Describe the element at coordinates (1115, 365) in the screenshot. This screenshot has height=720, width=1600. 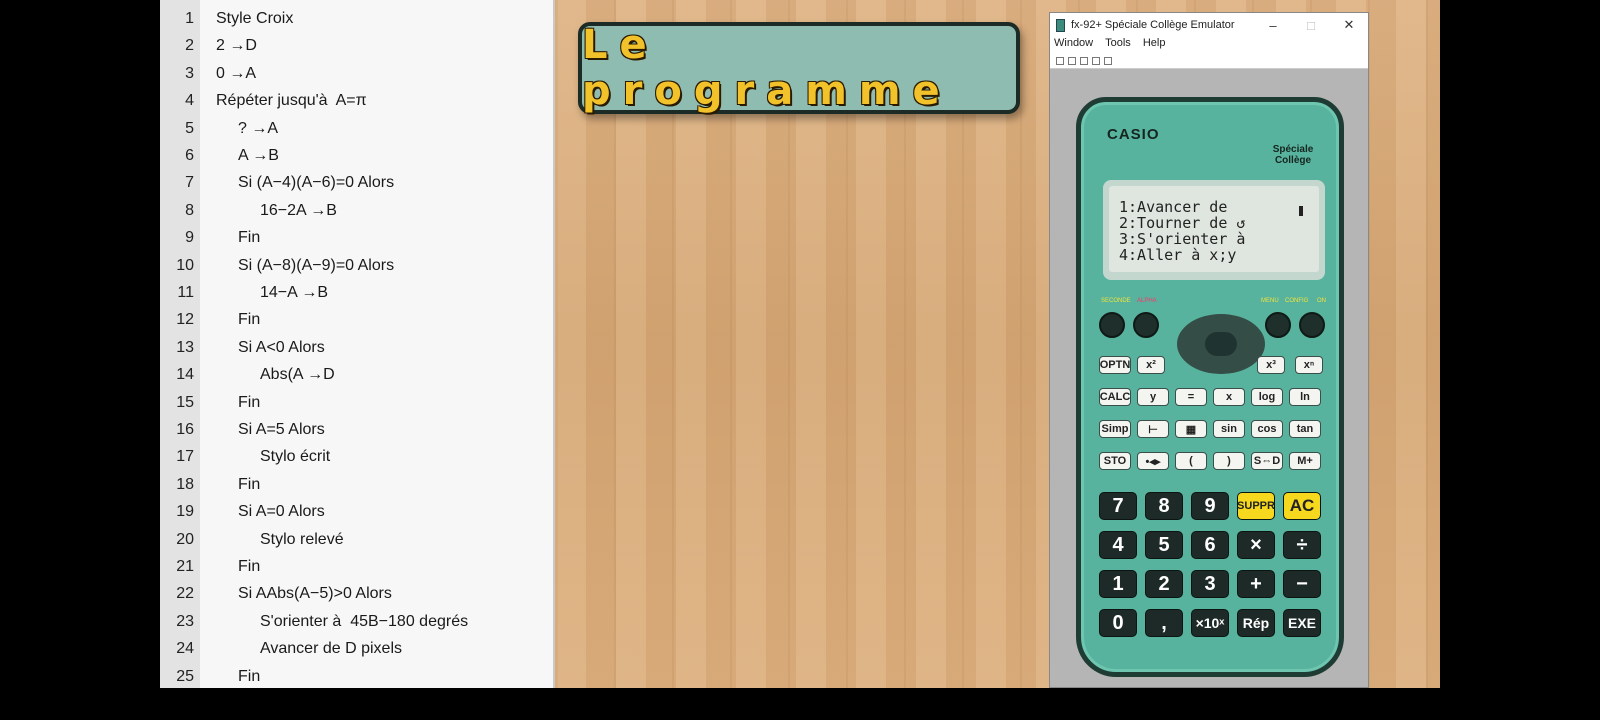
I see `optn-key: OPTN` at that location.